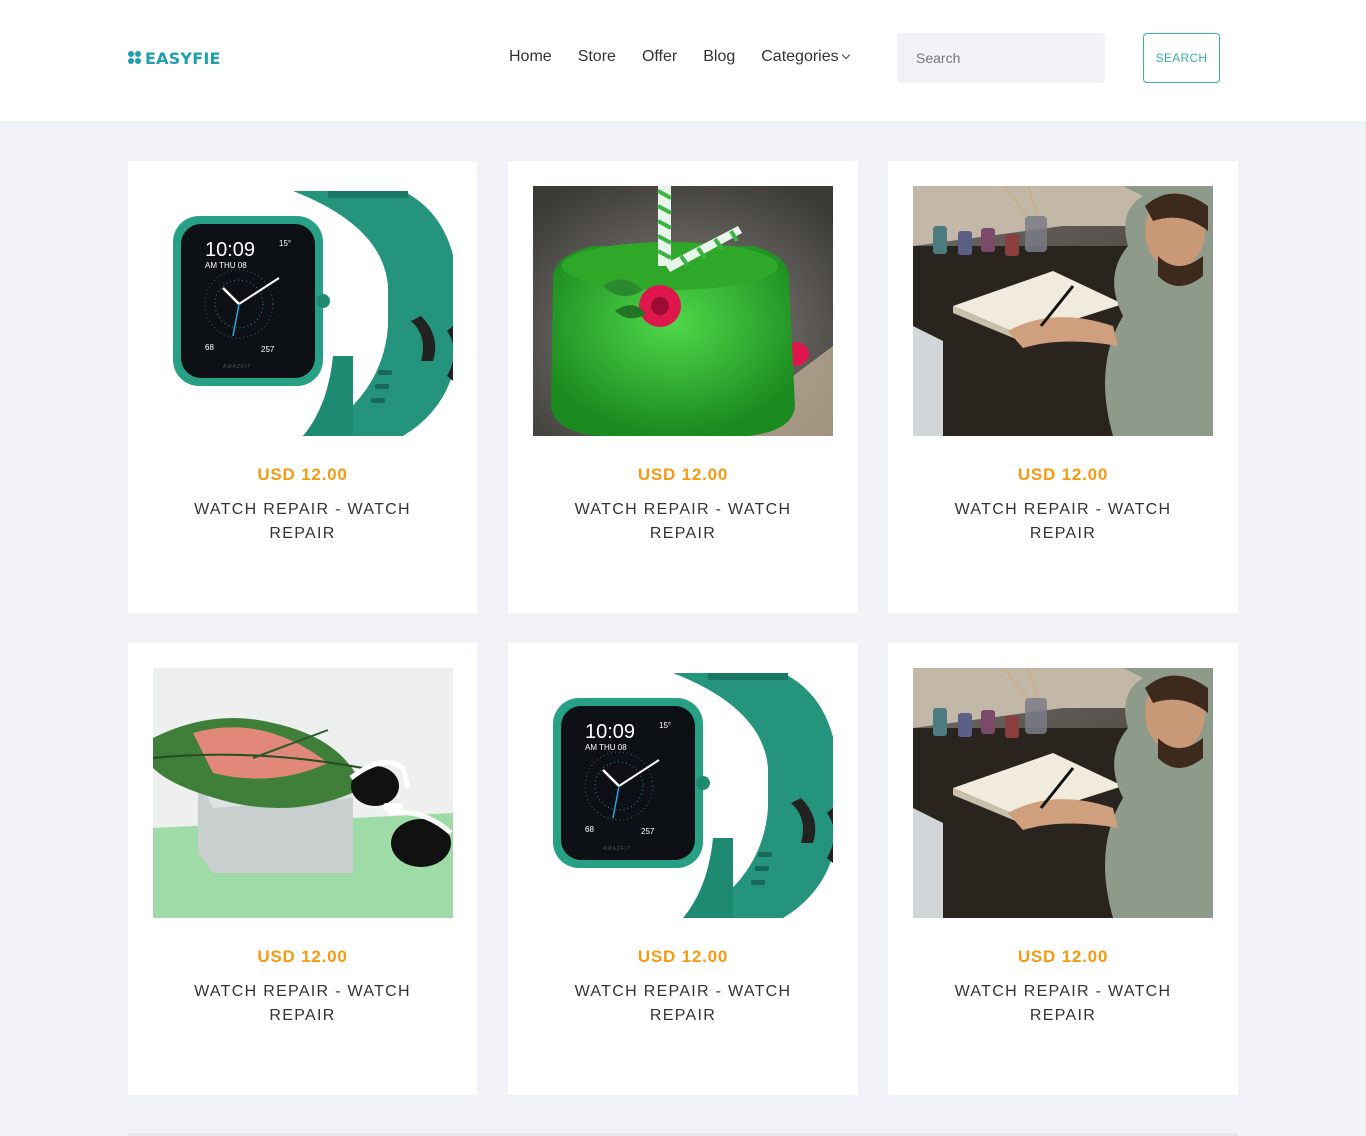 This screenshot has height=1136, width=1366. I want to click on chevron-down-icon, so click(845, 55).